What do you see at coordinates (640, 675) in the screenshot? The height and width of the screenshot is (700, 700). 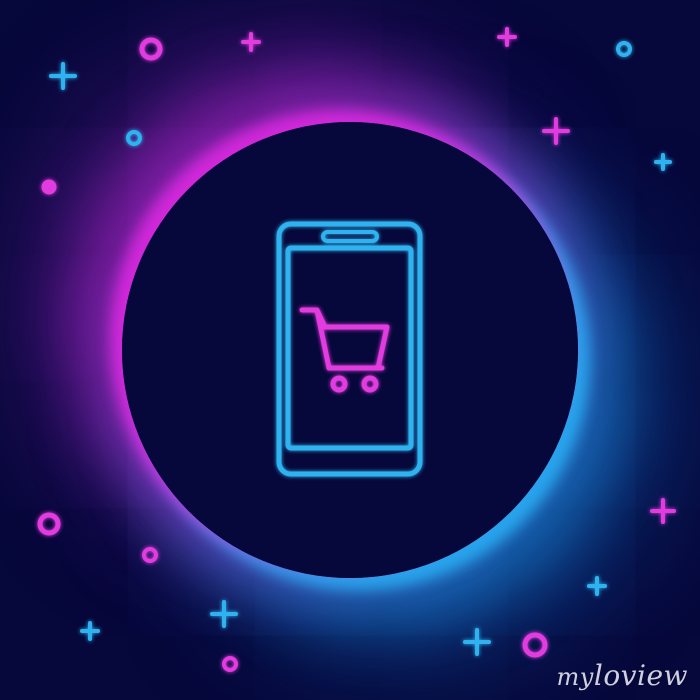 I see `watermark-name: loview` at bounding box center [640, 675].